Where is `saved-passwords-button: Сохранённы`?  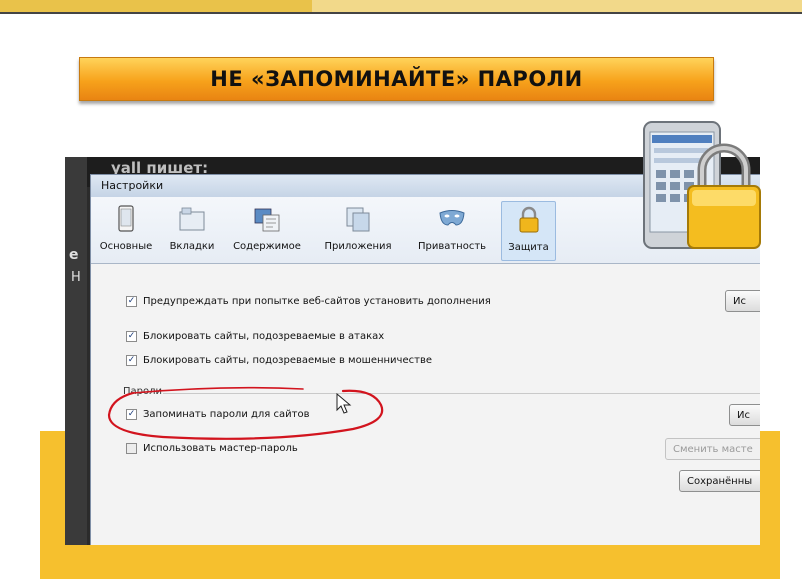 saved-passwords-button: Сохранённы is located at coordinates (719, 481).